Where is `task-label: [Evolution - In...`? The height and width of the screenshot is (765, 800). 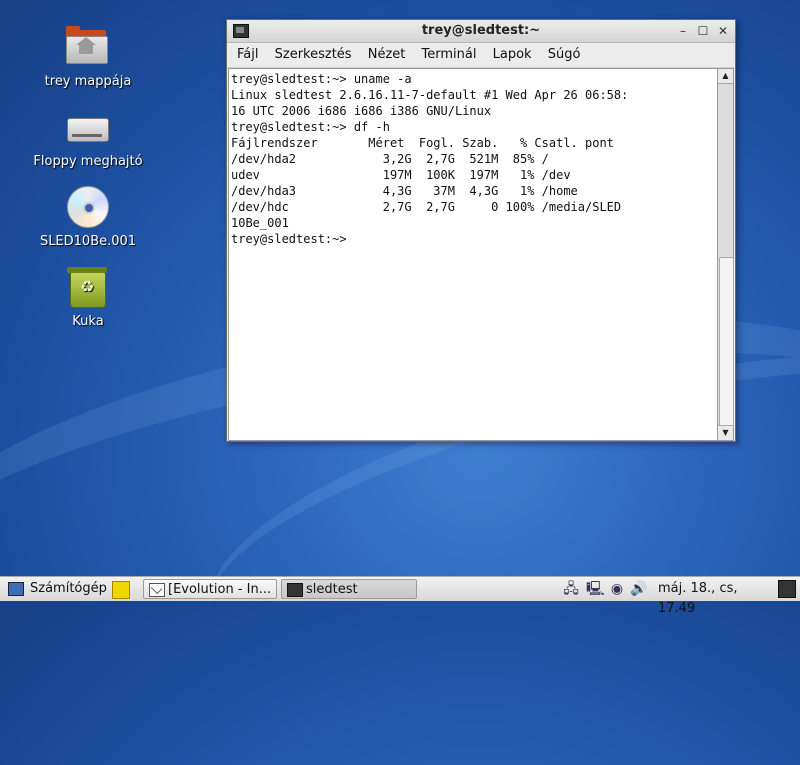 task-label: [Evolution - In... is located at coordinates (220, 589).